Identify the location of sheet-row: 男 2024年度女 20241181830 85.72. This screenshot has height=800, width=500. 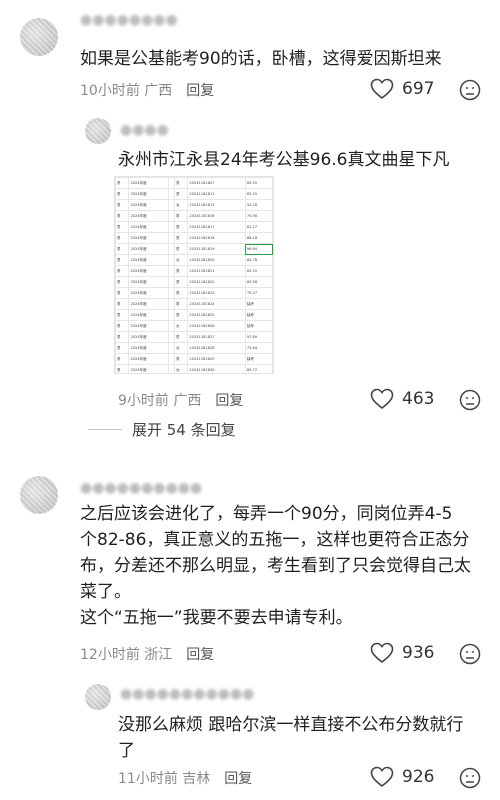
(194, 368).